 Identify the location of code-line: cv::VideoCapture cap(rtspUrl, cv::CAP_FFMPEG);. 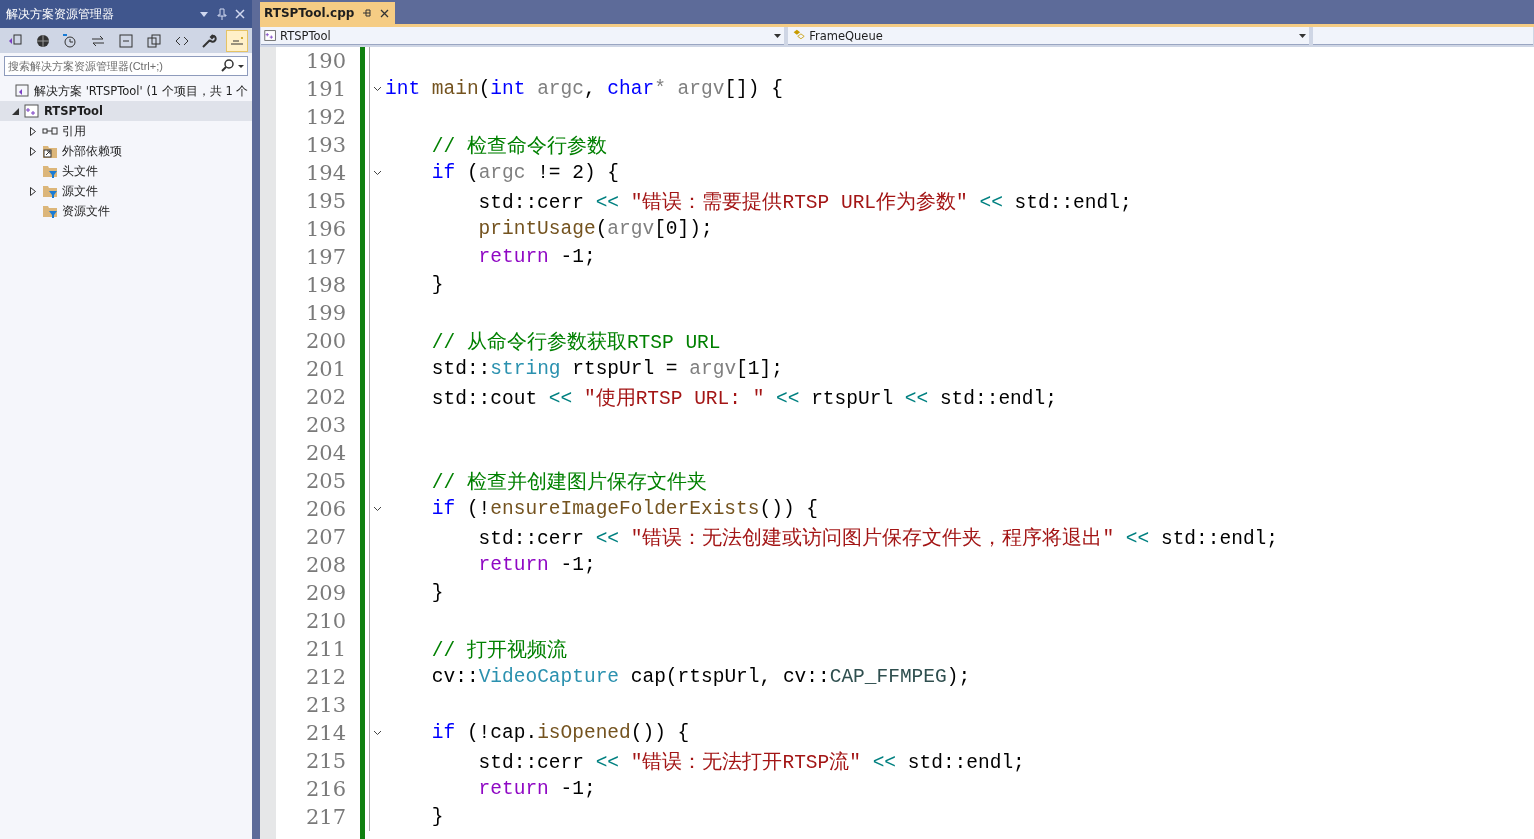
(700, 677).